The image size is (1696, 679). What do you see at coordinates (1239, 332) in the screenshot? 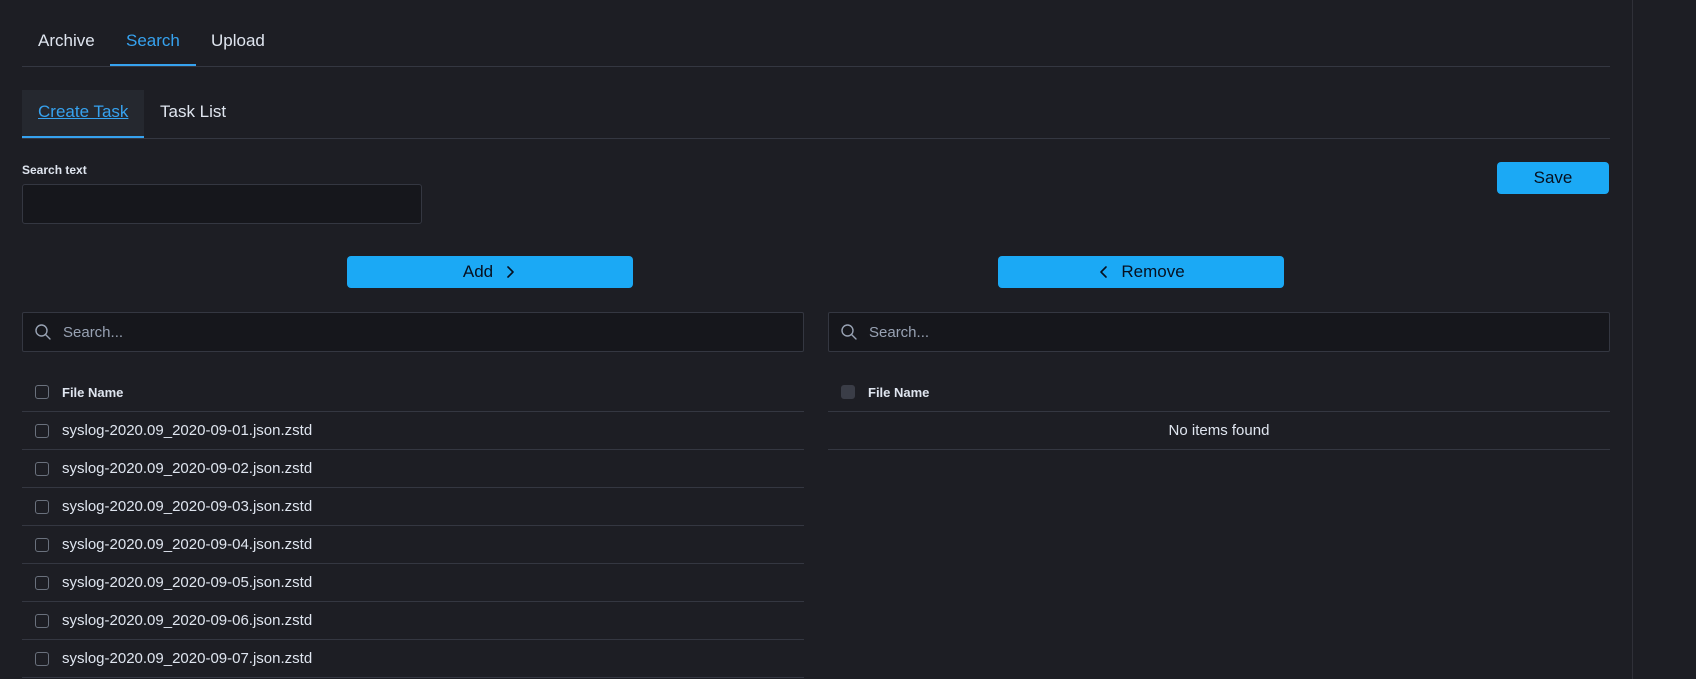
I see `selected-files-search-input` at bounding box center [1239, 332].